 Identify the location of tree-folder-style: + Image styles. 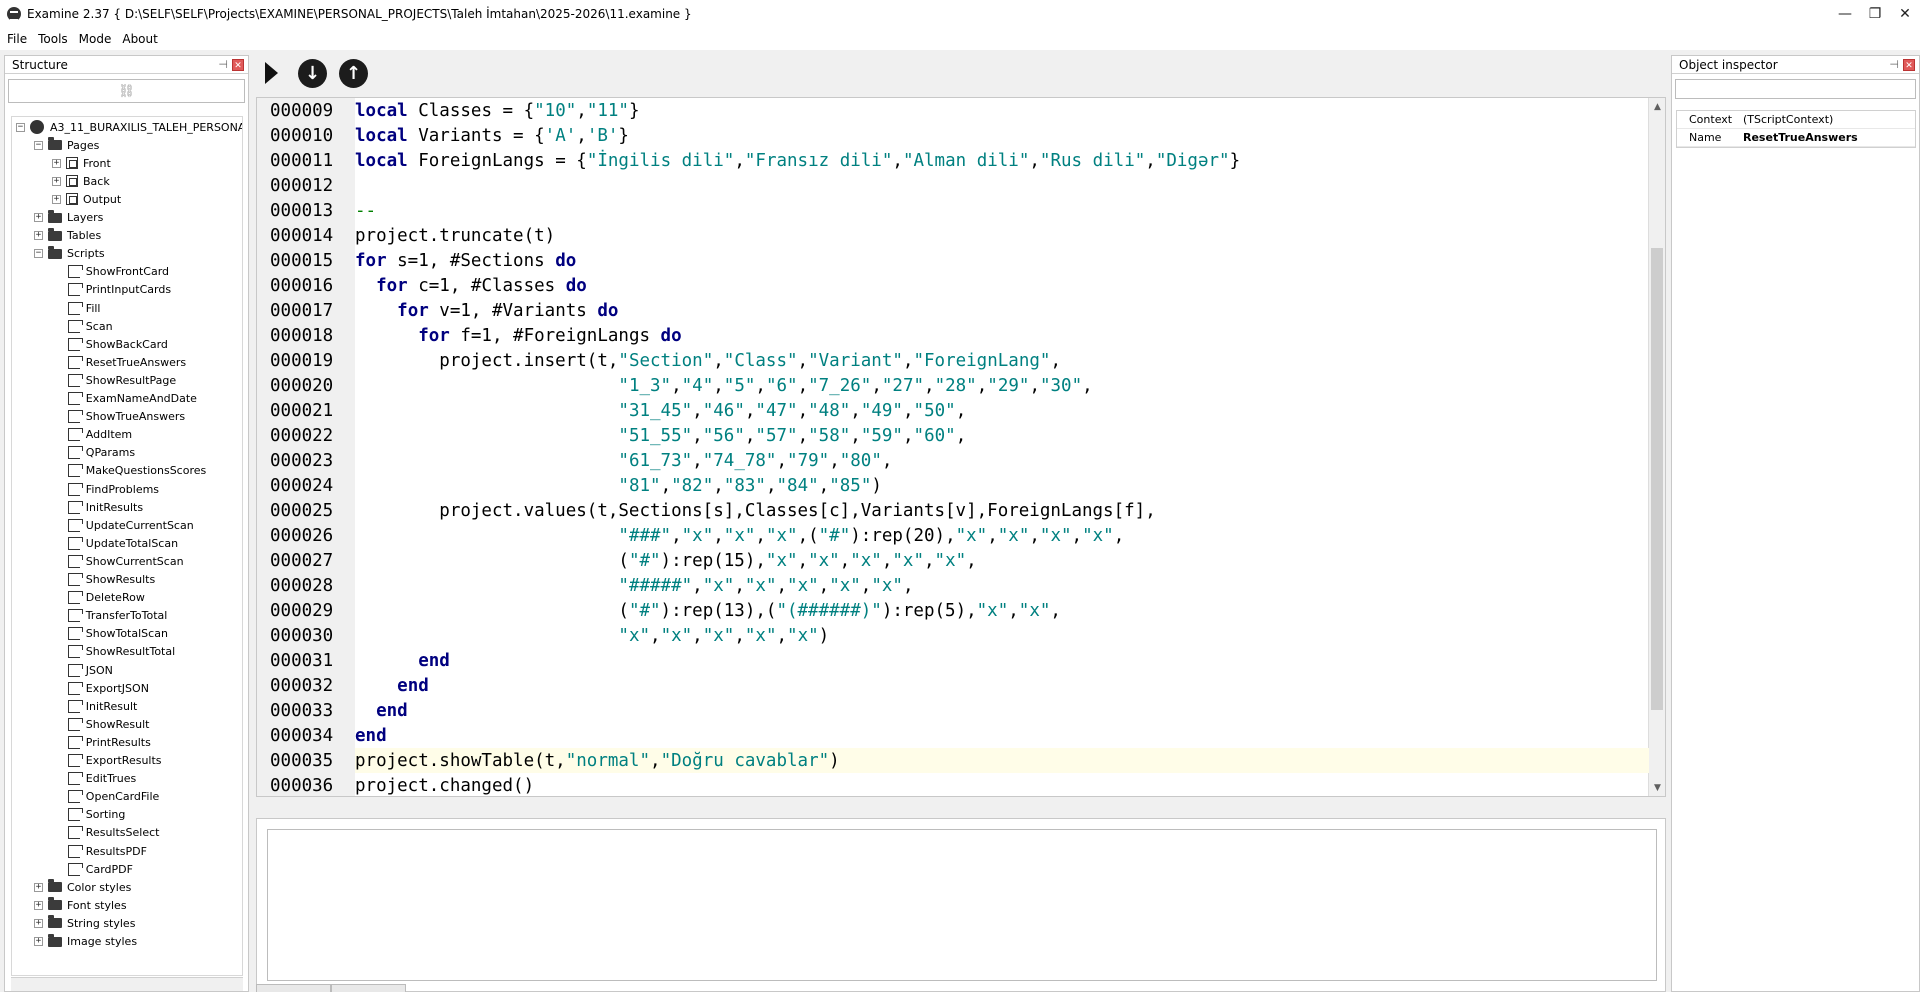
(85, 942).